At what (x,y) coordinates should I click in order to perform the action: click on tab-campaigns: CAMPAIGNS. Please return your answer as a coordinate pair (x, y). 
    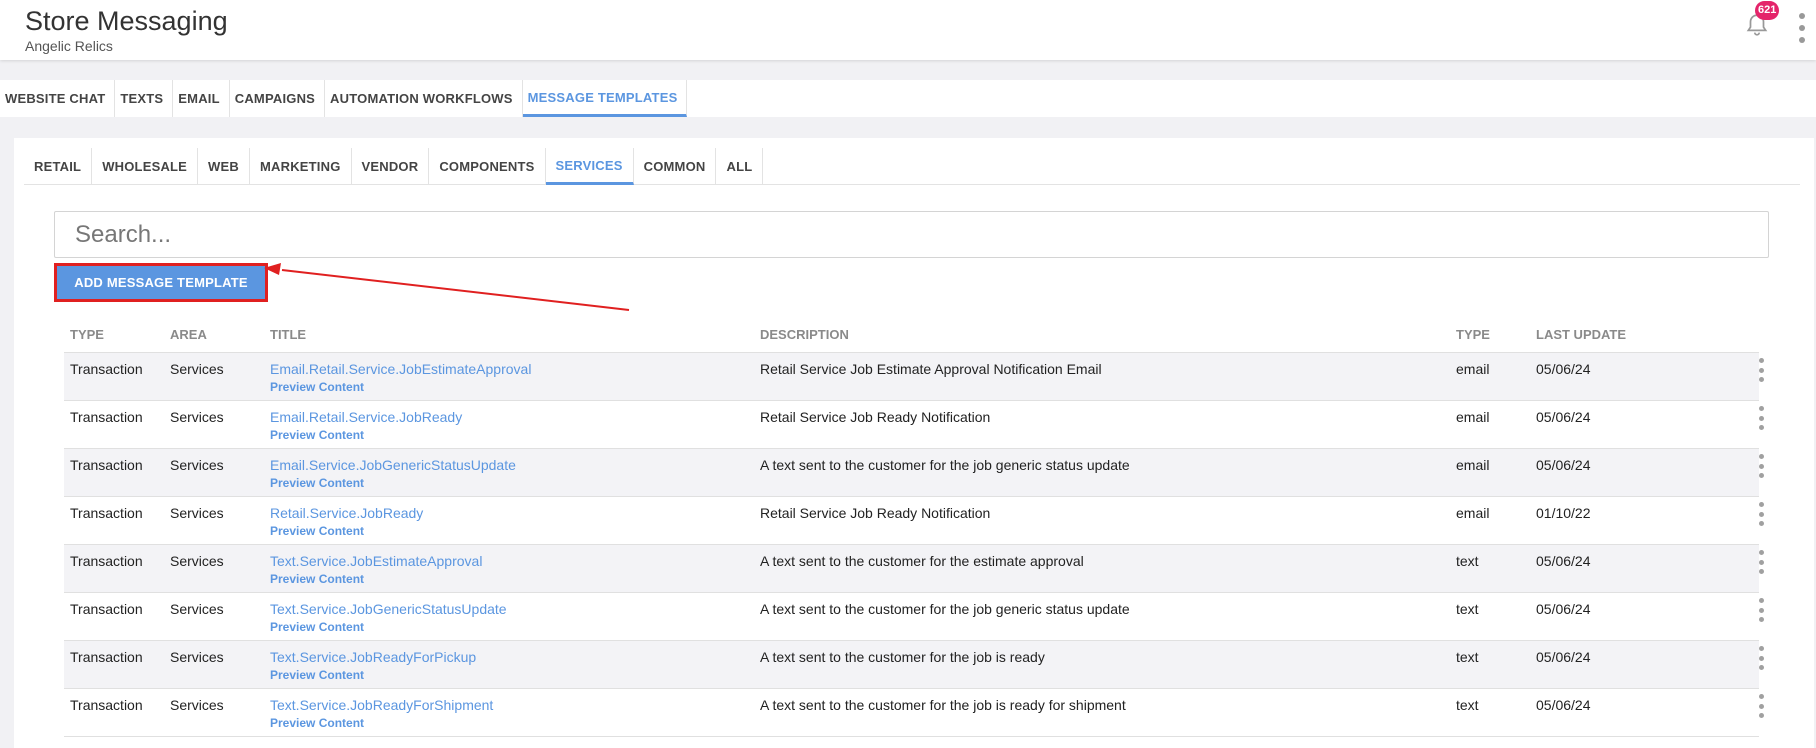
    Looking at the image, I should click on (278, 98).